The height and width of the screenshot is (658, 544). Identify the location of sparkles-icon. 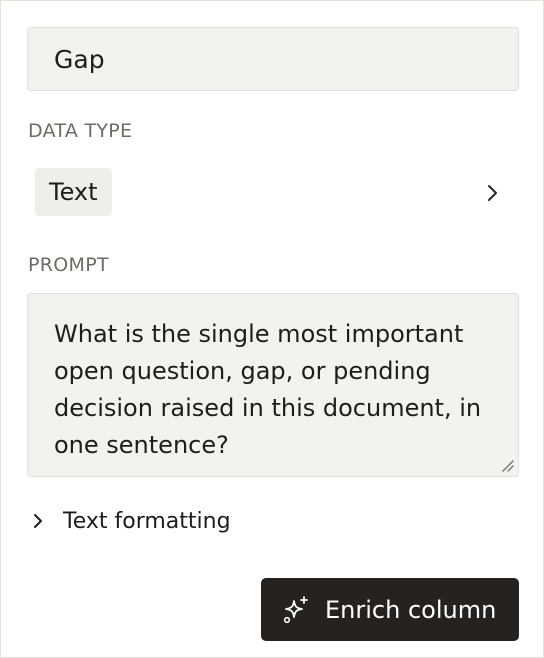
(295, 609).